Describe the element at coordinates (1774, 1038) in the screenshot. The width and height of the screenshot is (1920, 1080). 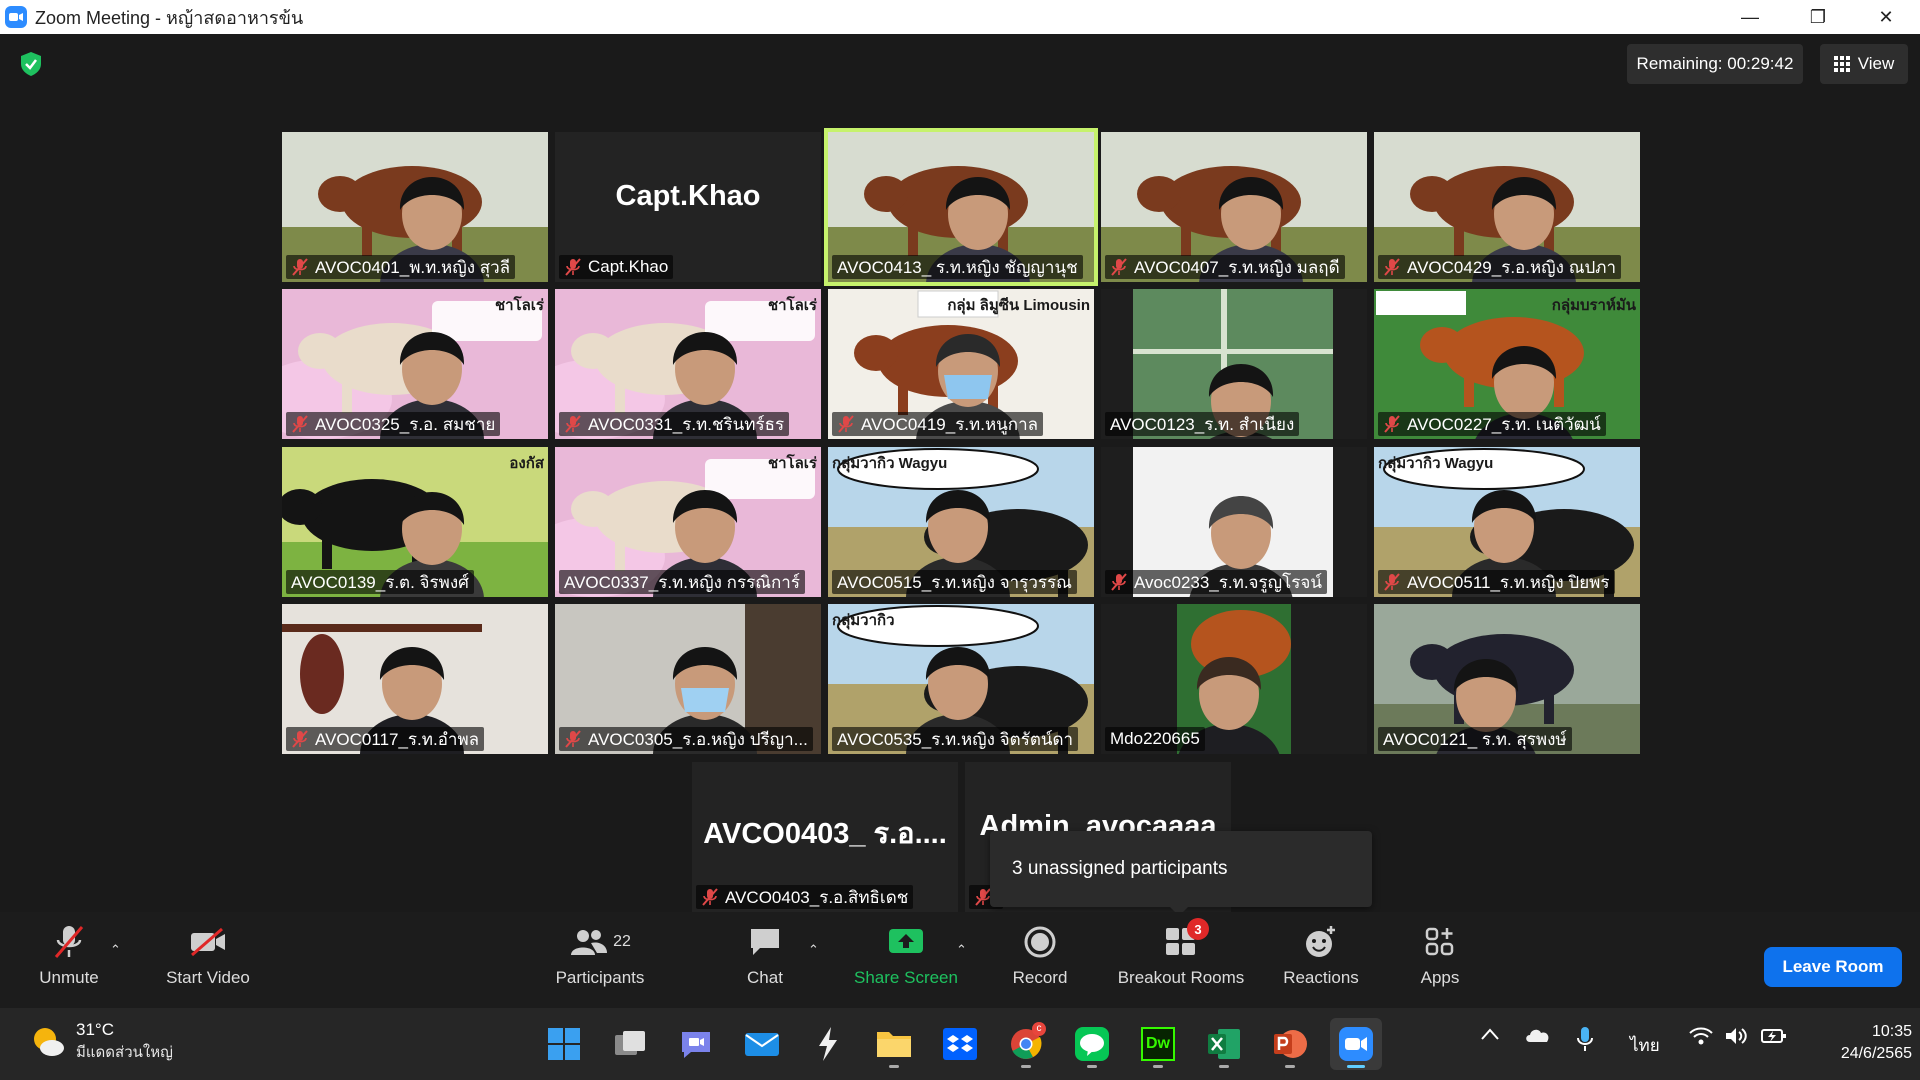
I see `battery-charging-icon` at that location.